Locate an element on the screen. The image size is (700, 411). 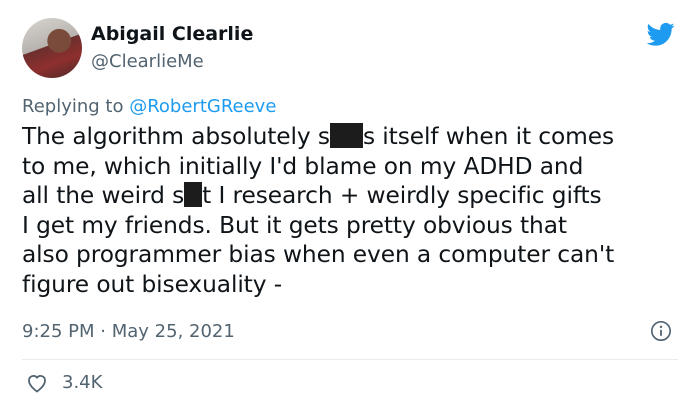
tweet-date: May 25, 2021 is located at coordinates (173, 331).